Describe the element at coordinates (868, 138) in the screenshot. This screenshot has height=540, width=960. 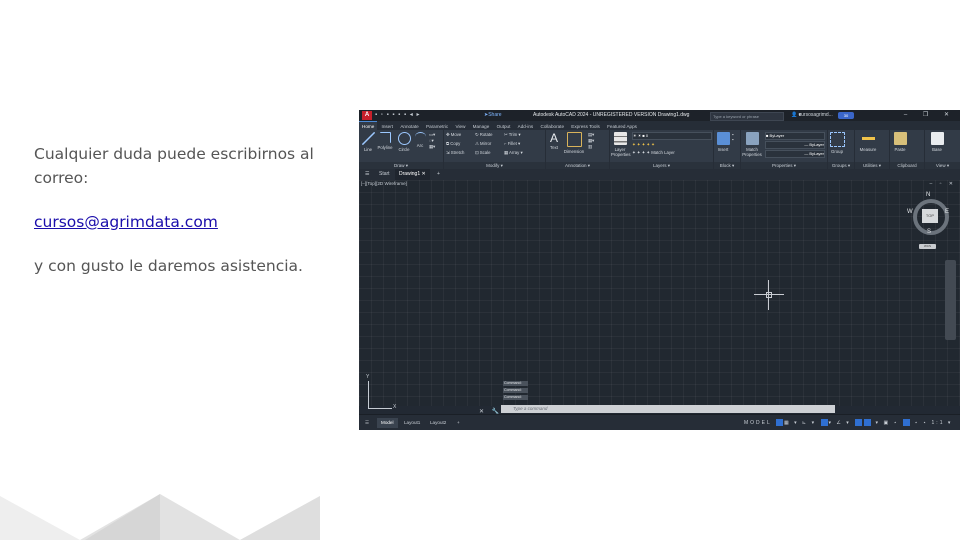
I see `measure-icon` at that location.